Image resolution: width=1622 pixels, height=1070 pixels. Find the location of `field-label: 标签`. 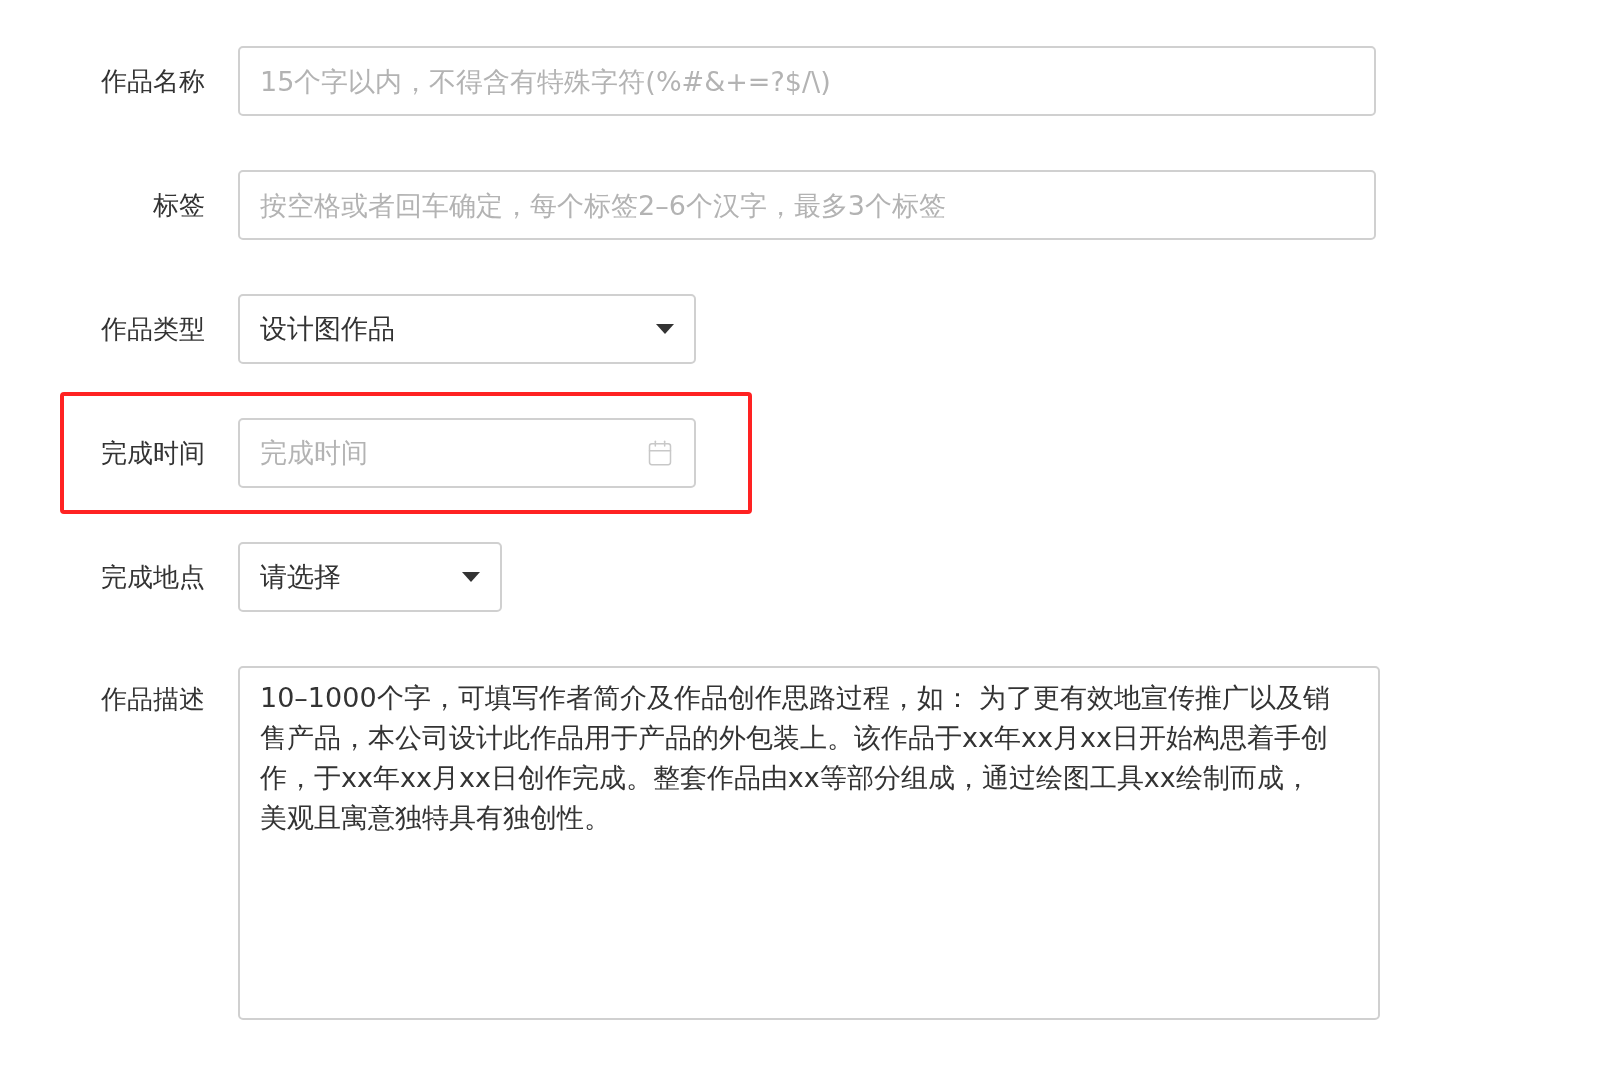

field-label: 标签 is located at coordinates (178, 205).